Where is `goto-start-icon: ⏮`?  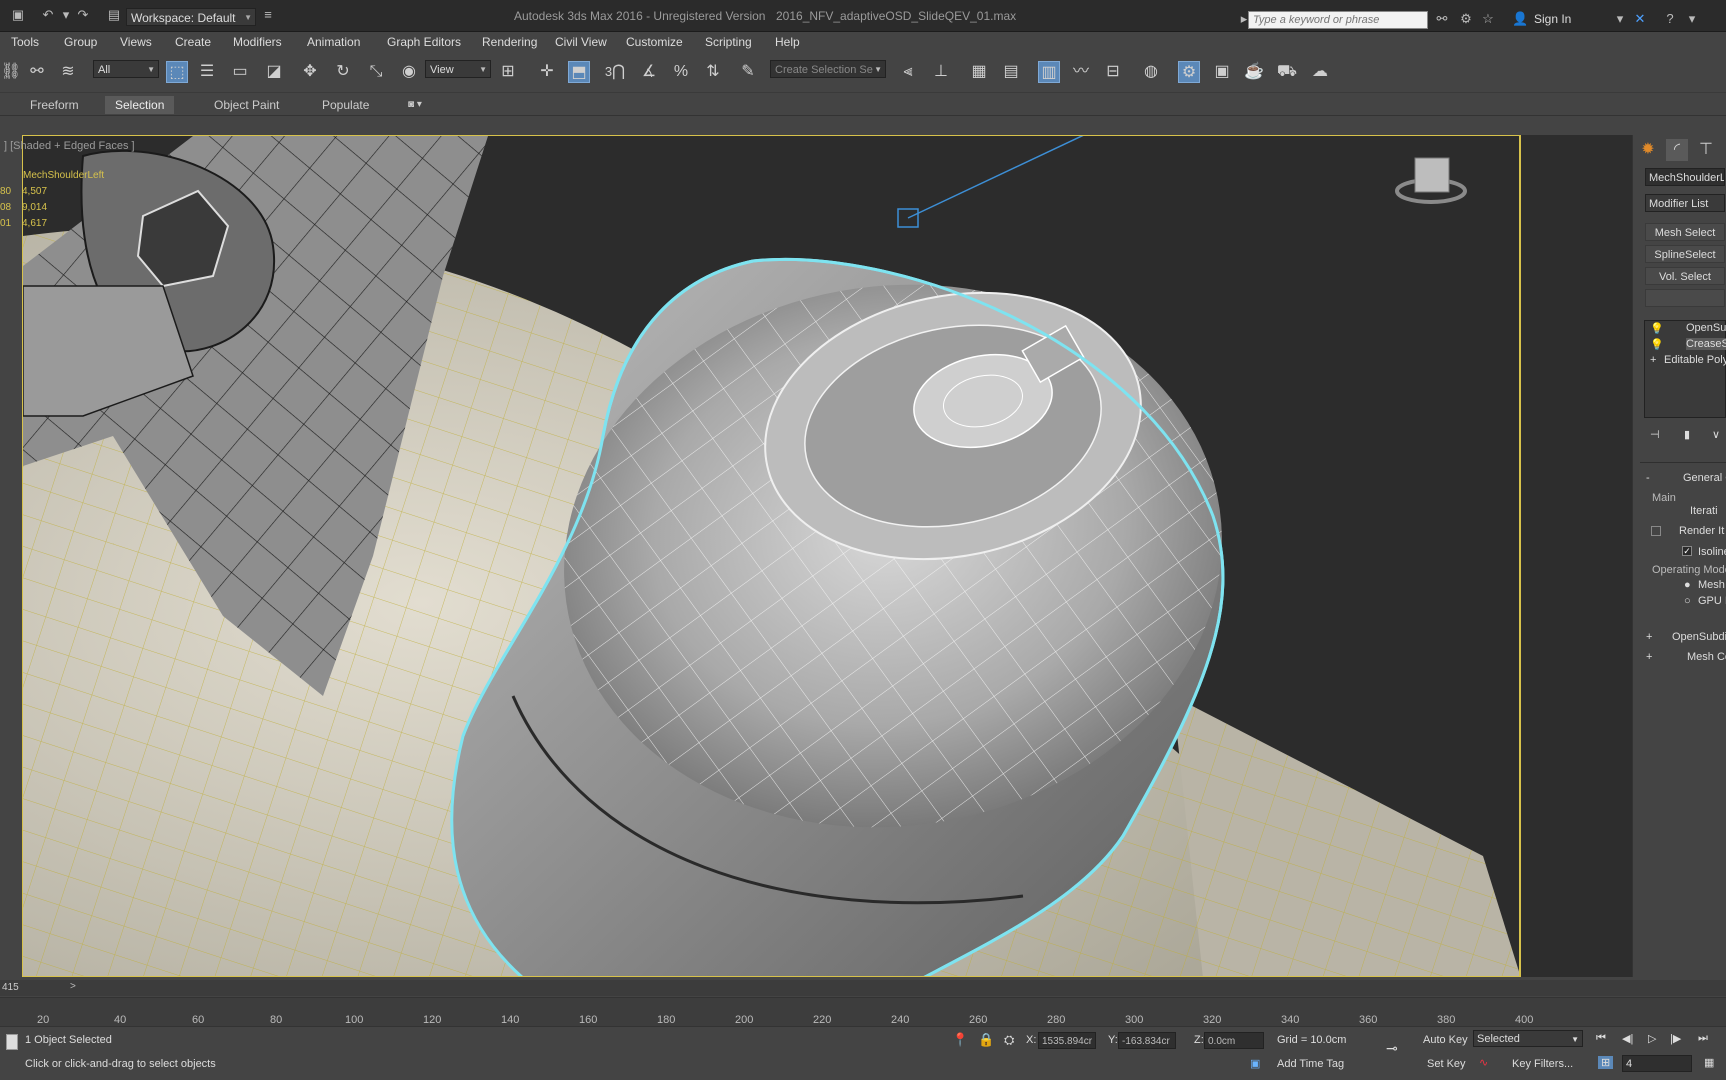
goto-start-icon: ⏮ is located at coordinates (1601, 1038).